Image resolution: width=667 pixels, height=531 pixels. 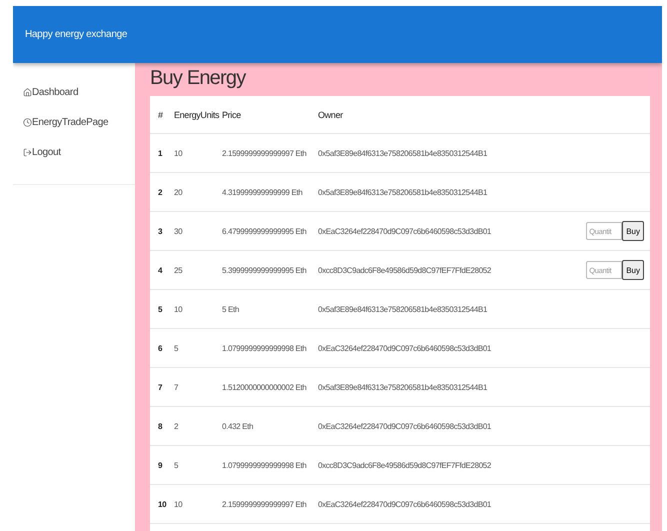 What do you see at coordinates (231, 309) in the screenshot?
I see `table-cell-text: 5 Eth` at bounding box center [231, 309].